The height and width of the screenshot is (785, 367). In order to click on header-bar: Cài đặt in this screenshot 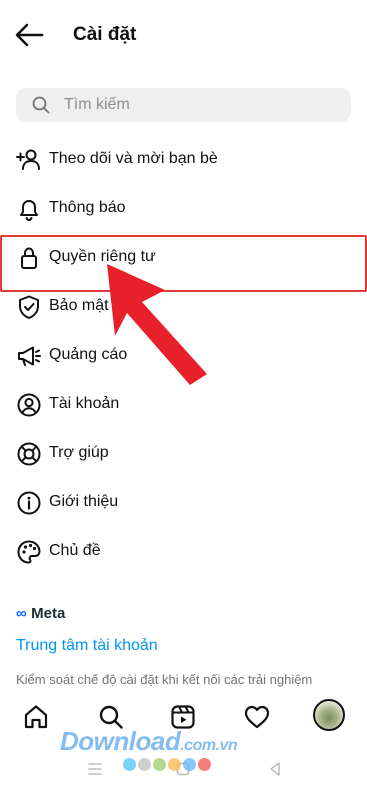, I will do `click(183, 35)`.